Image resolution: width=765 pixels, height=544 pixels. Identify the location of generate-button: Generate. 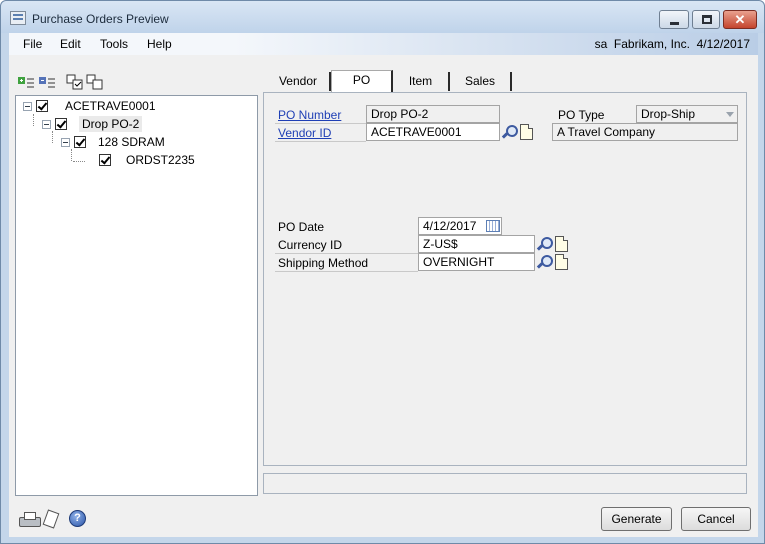
(636, 519).